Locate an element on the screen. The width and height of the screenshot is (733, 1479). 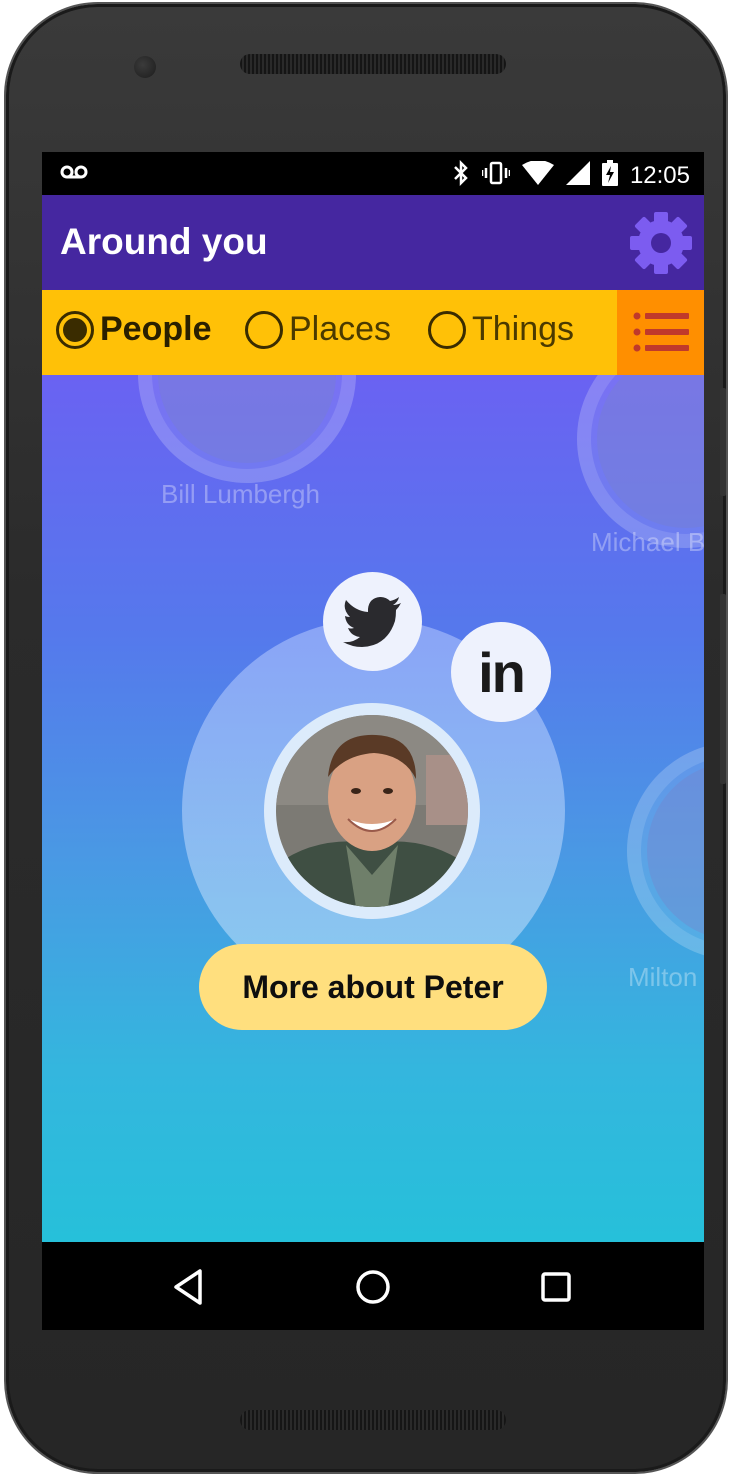
navigation-bar is located at coordinates (373, 1286).